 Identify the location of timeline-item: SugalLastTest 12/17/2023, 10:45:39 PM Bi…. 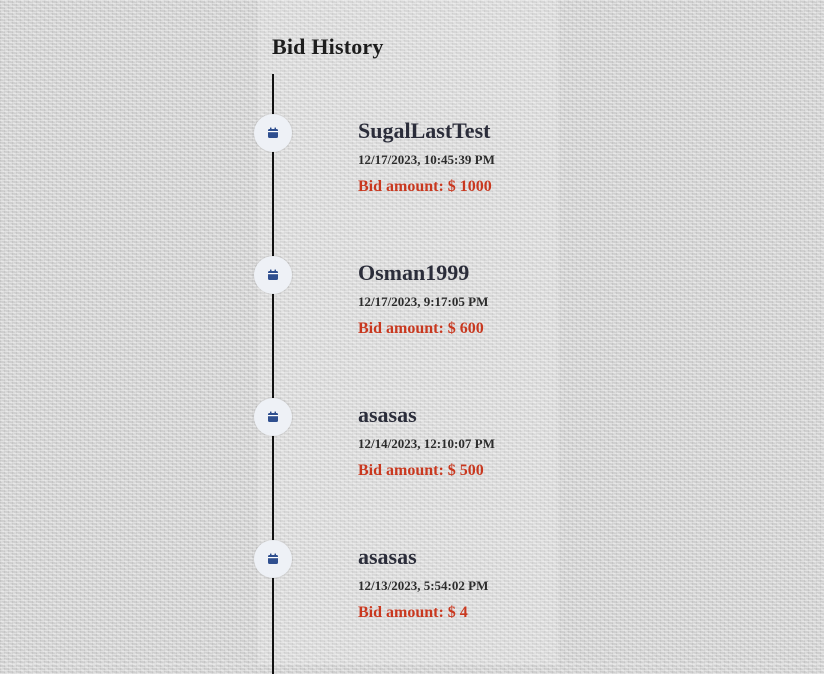
(404, 174).